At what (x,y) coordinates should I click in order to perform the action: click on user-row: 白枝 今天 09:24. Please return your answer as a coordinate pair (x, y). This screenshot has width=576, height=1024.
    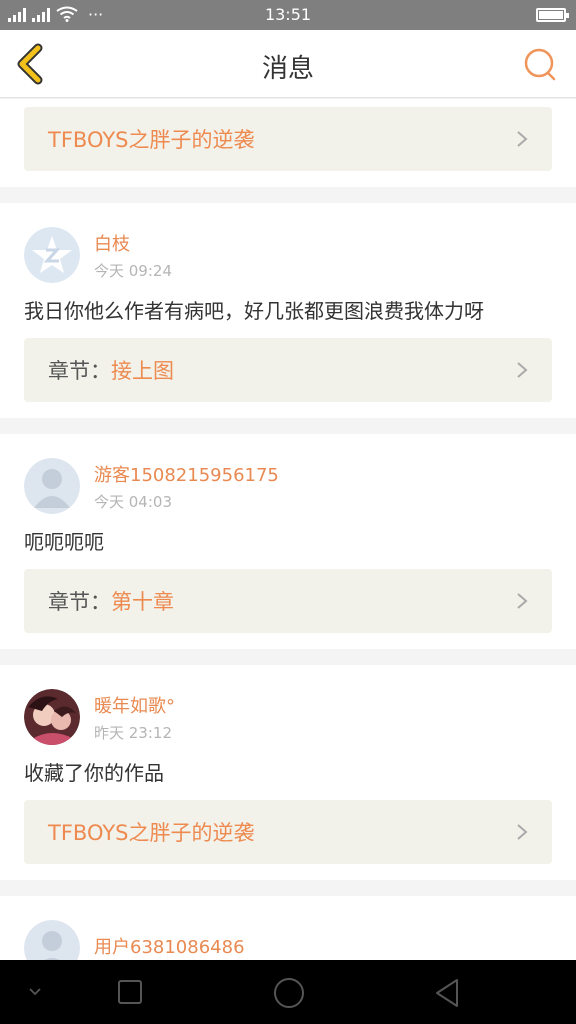
    Looking at the image, I should click on (288, 255).